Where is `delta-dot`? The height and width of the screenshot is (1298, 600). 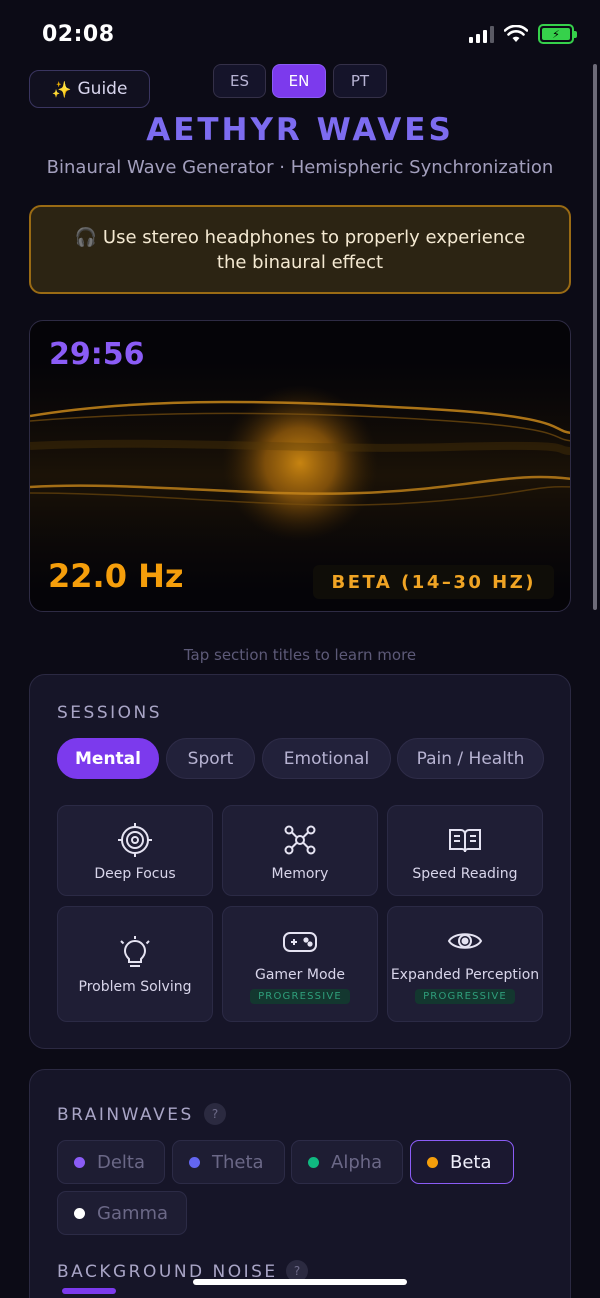 delta-dot is located at coordinates (79, 1162).